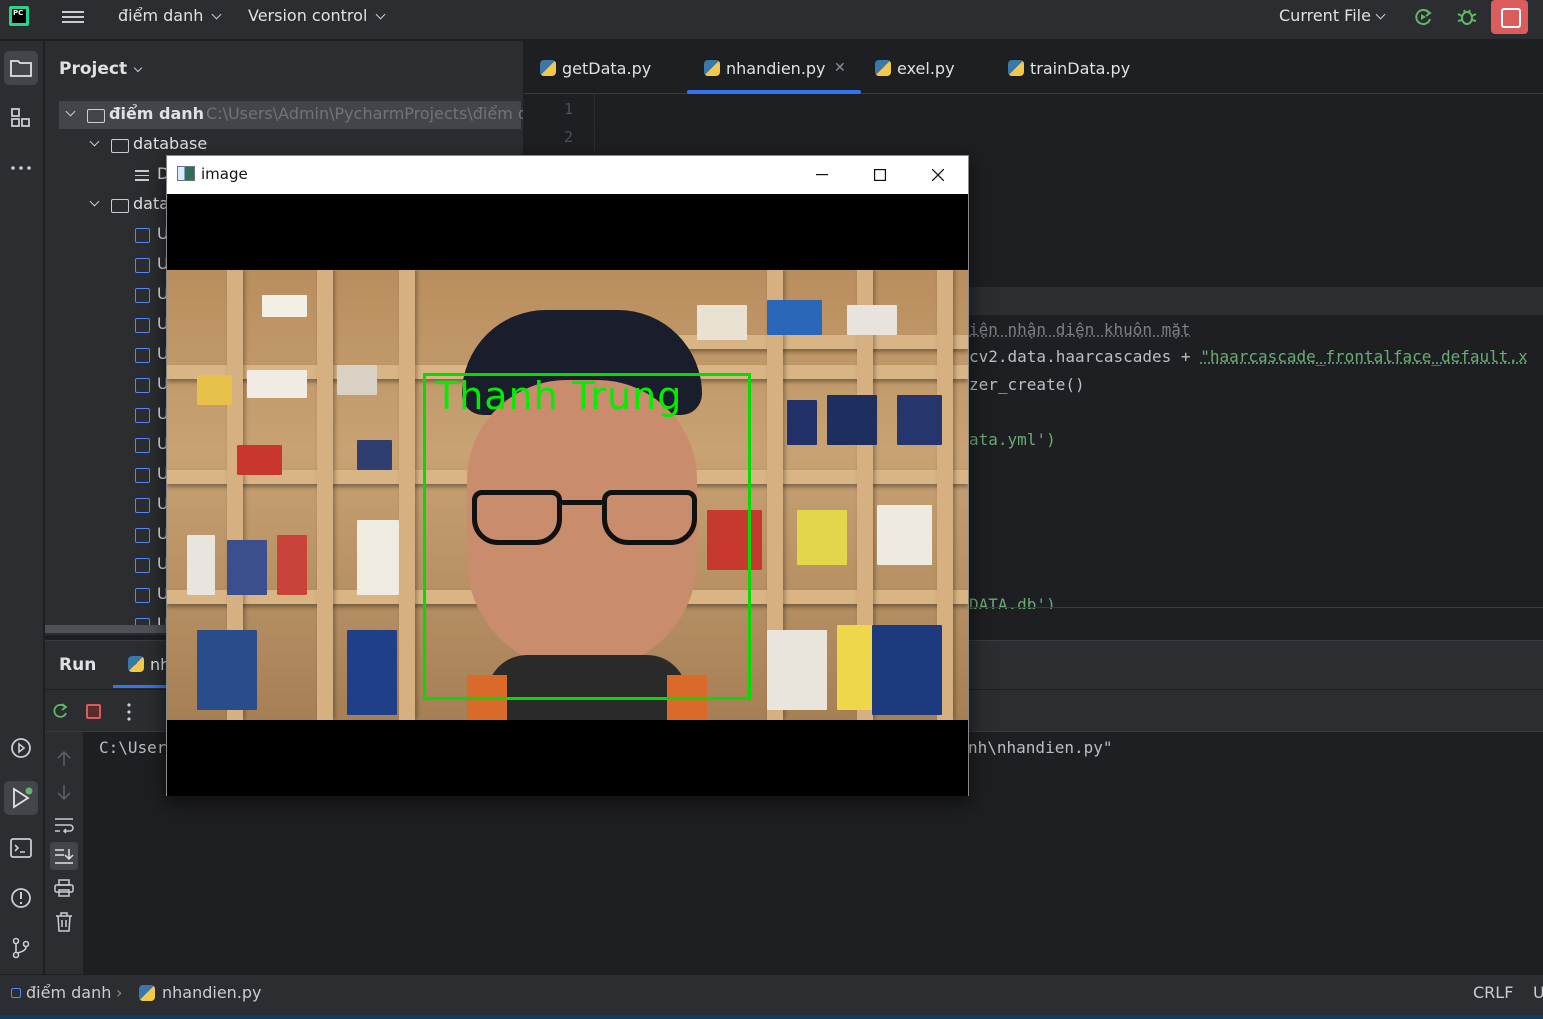  What do you see at coordinates (142, 177) in the screenshot?
I see `text-file-icon` at bounding box center [142, 177].